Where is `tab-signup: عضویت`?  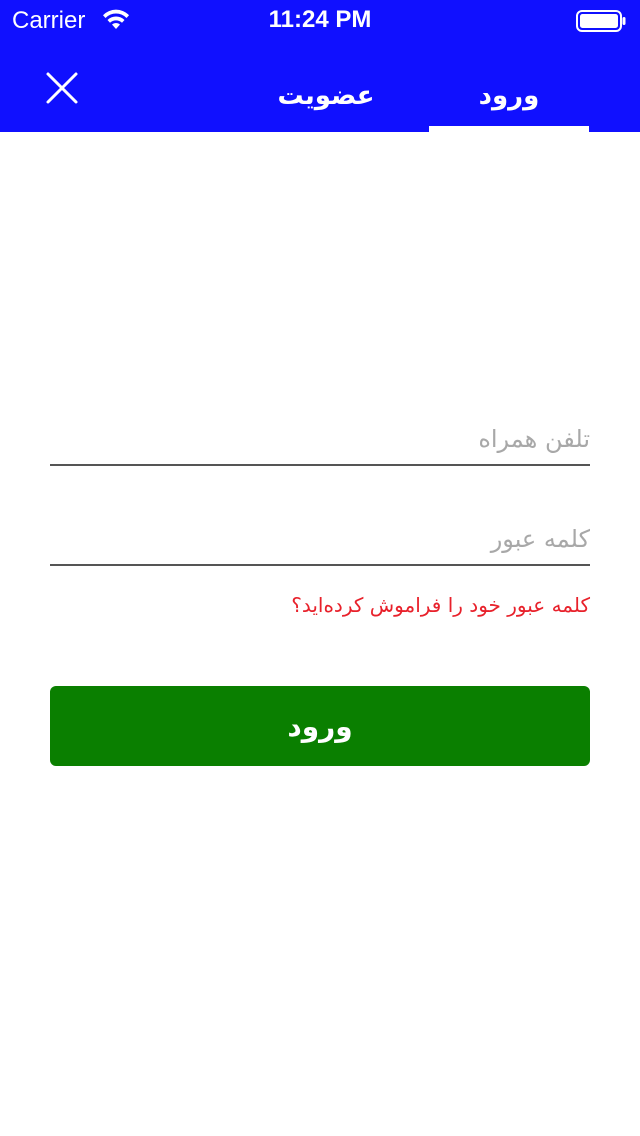 tab-signup: عضویت is located at coordinates (326, 96).